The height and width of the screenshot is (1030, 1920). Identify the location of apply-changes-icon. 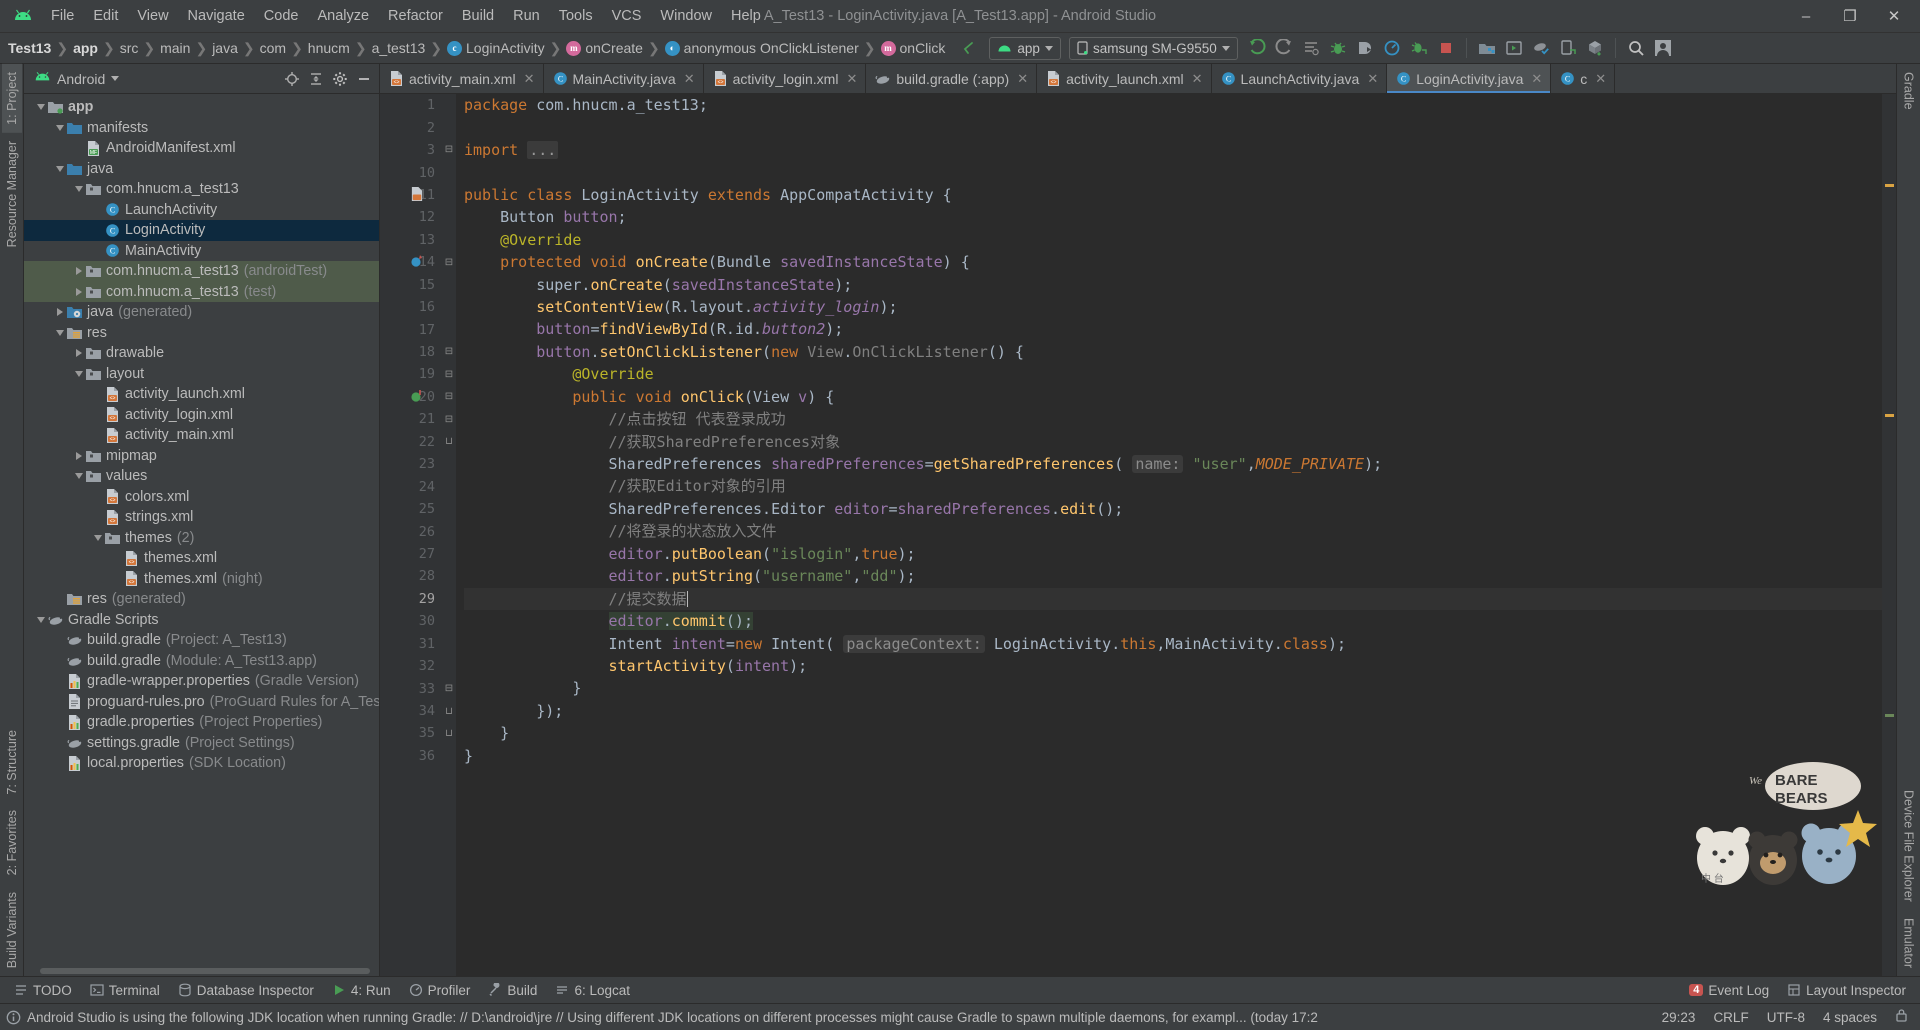
(1311, 48).